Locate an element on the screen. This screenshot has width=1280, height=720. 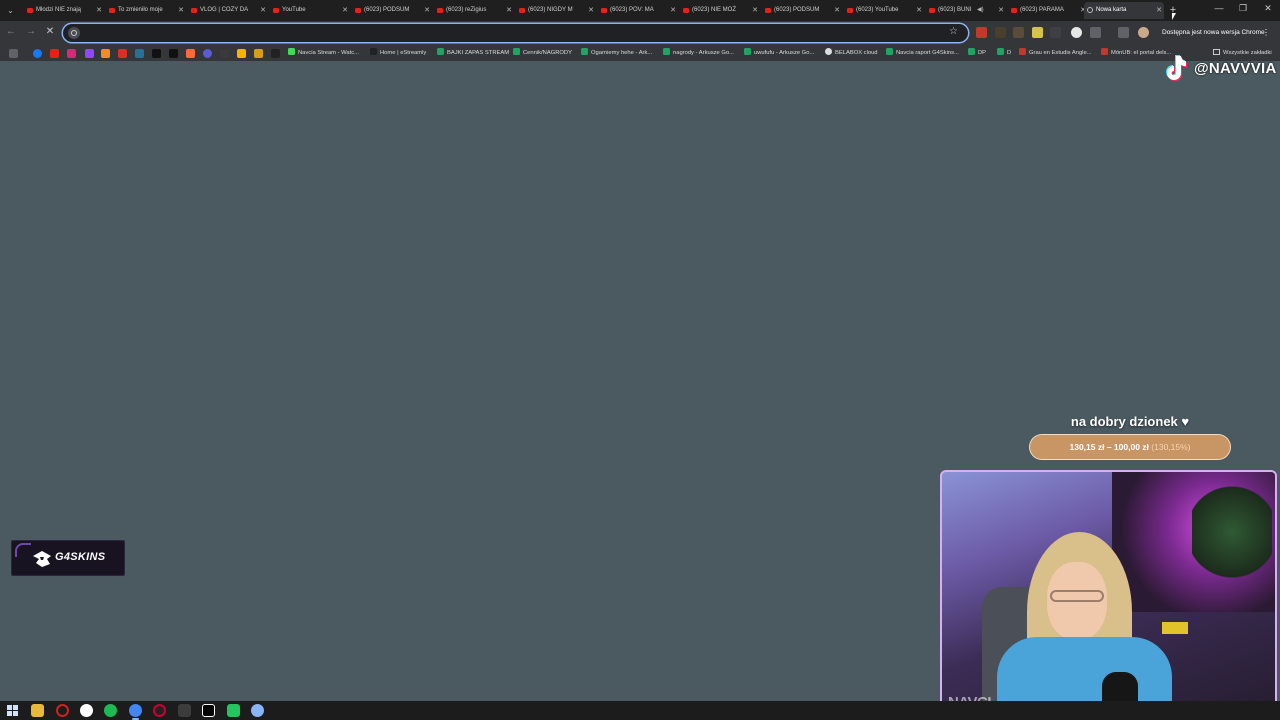
tab-search-icon: ⌄ is located at coordinates (10, 10).